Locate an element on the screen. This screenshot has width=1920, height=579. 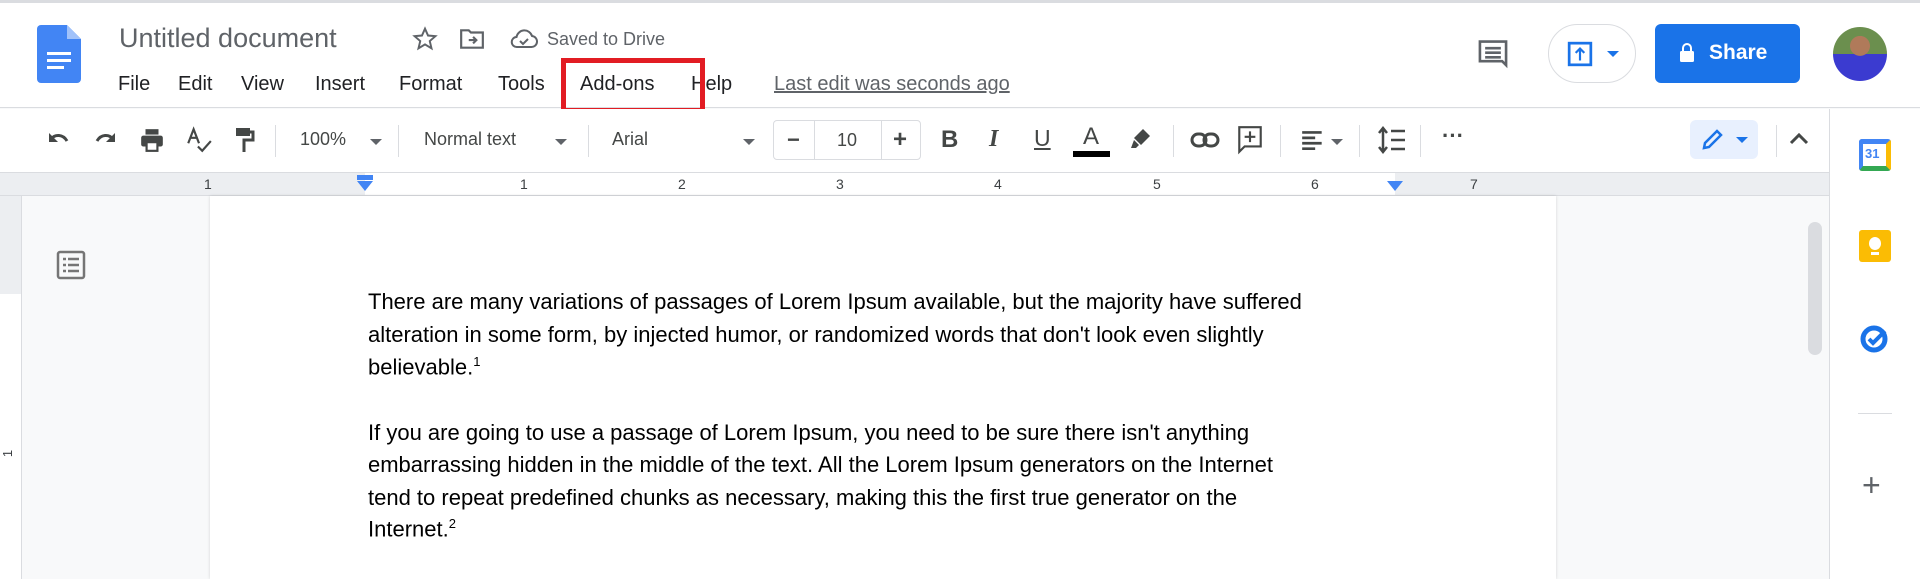
align-left-icon is located at coordinates (1313, 140).